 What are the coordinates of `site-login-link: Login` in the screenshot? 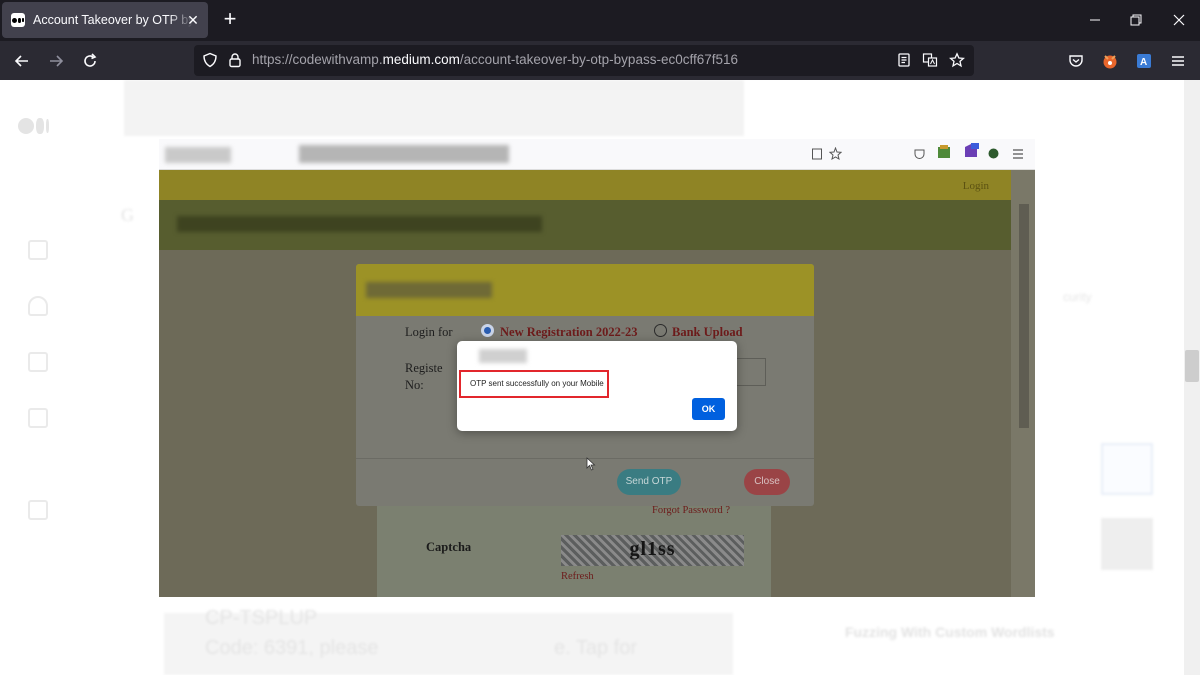 It's located at (976, 186).